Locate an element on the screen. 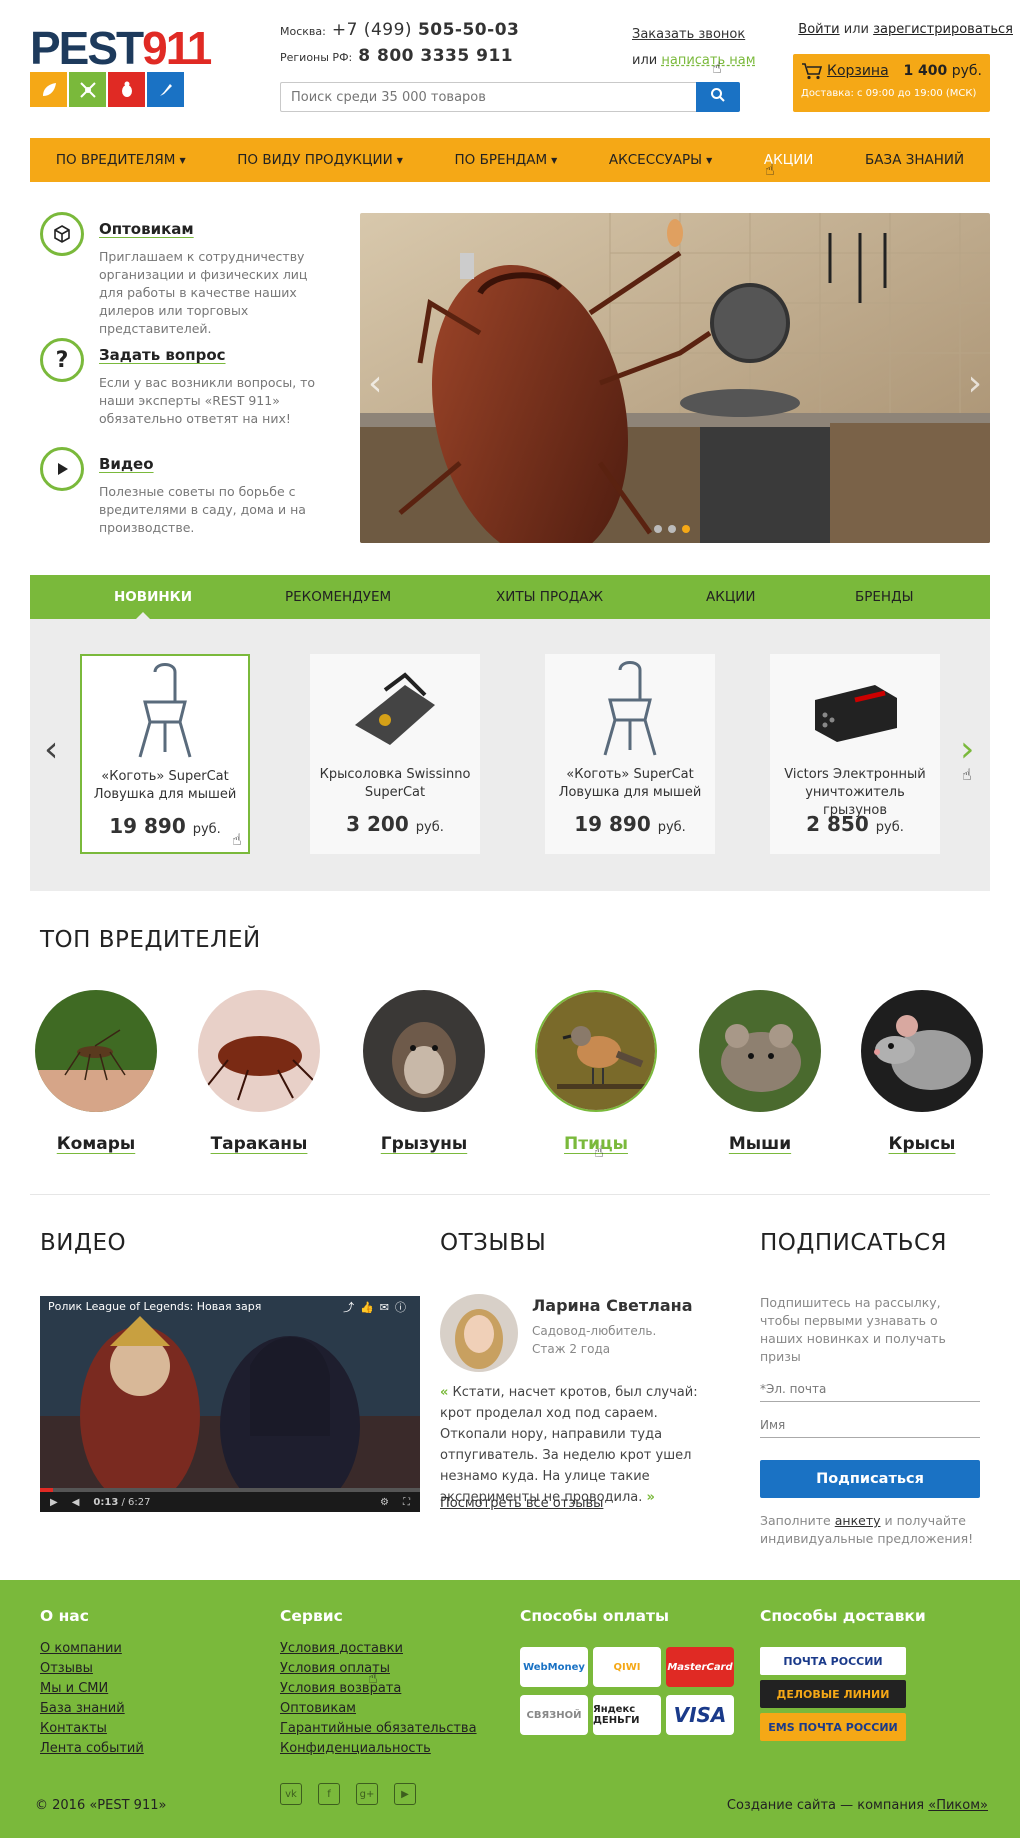 Image resolution: width=1020 pixels, height=1838 pixels. nav-item-label: ПО ВИДУ ПРОДУКЦИИ is located at coordinates (315, 160).